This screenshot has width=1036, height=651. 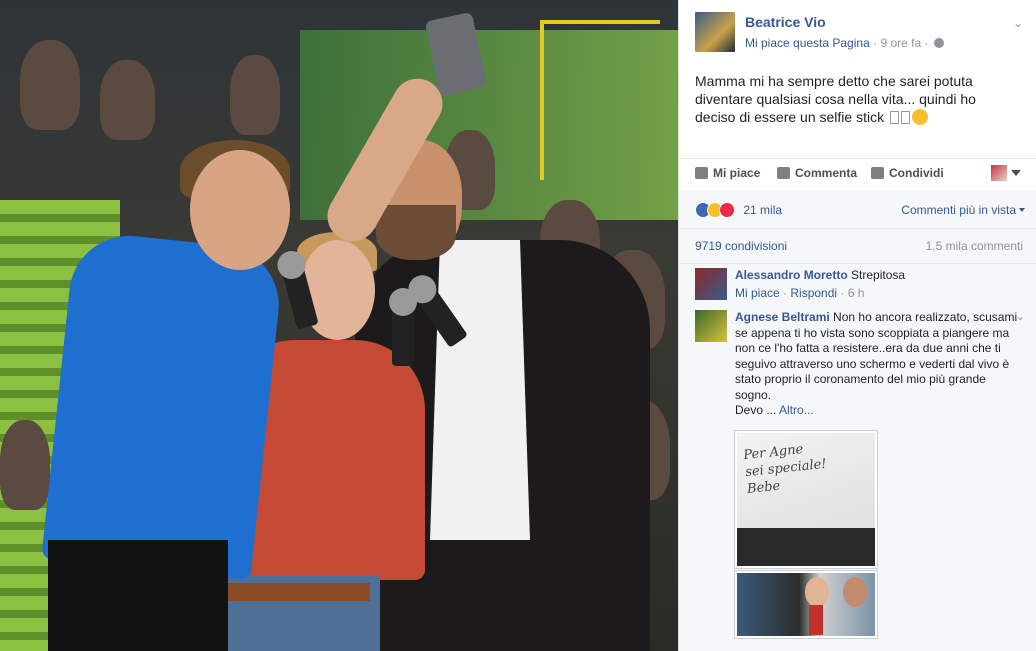 I want to click on like-page-link: Mi piace questa Pagina, so click(x=807, y=43).